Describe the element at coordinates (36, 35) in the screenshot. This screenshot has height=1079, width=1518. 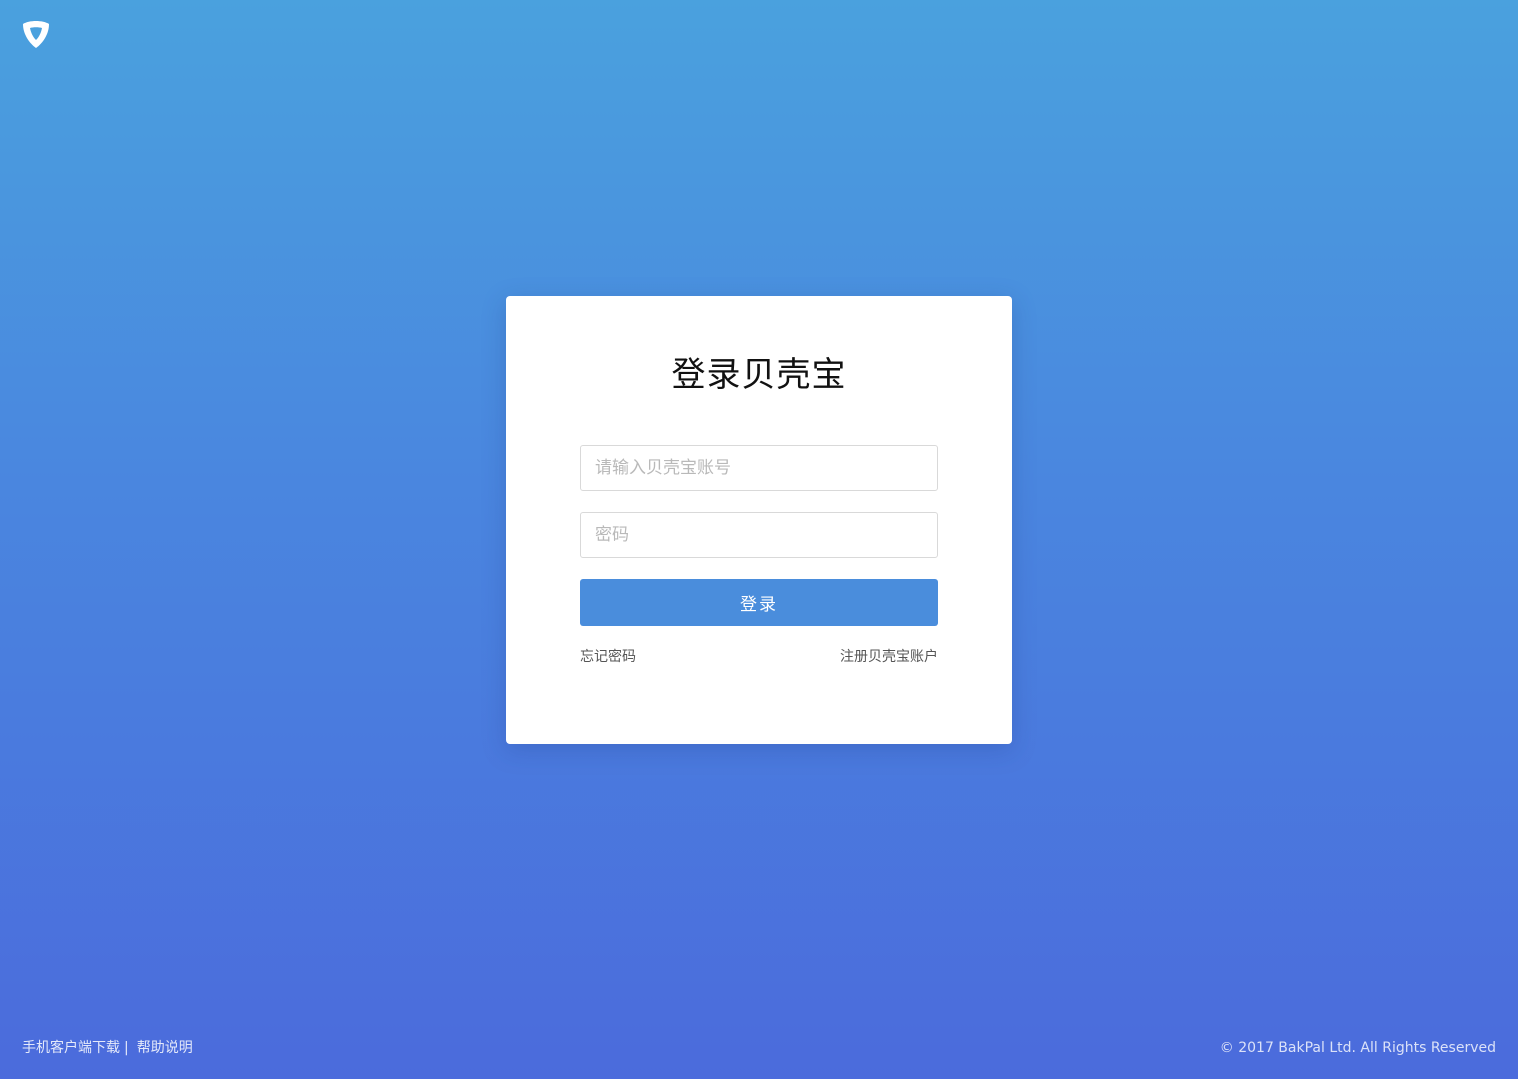
I see `bakpal-logo-icon` at that location.